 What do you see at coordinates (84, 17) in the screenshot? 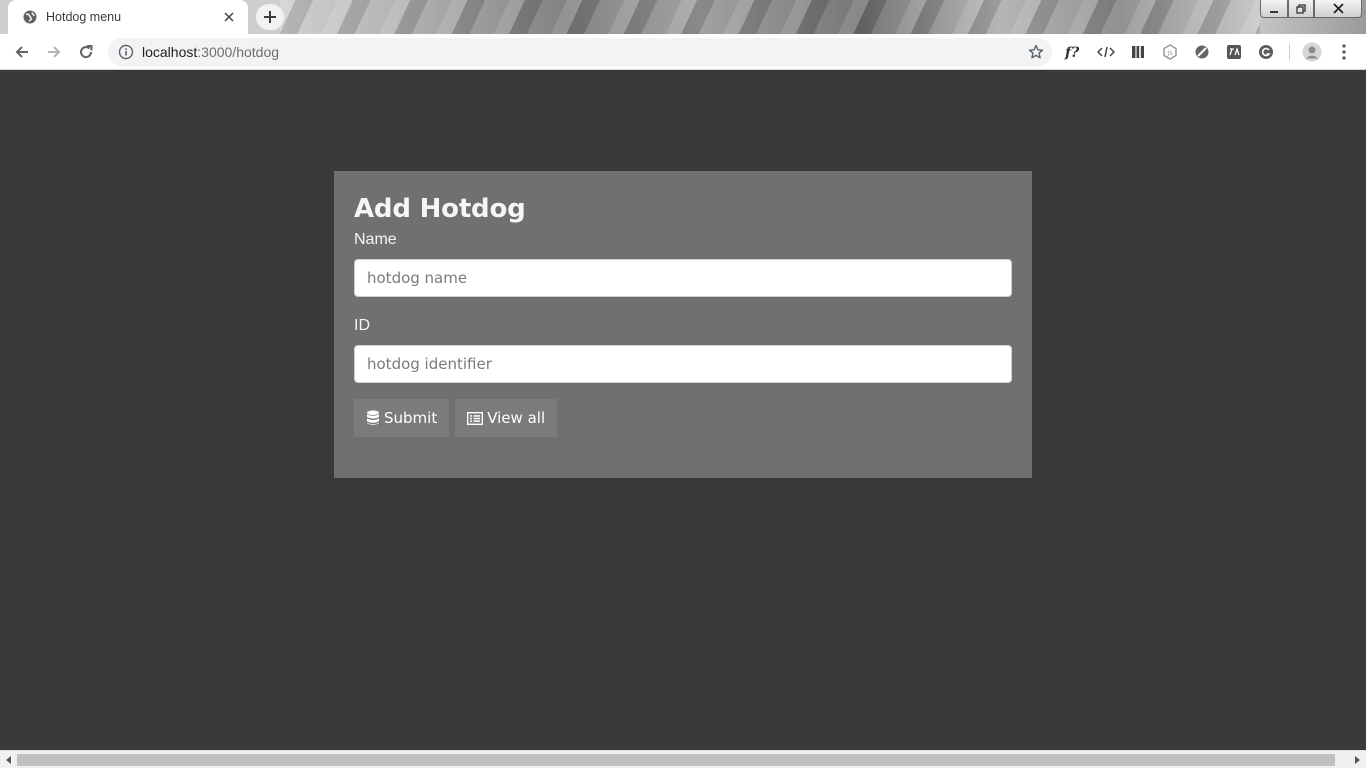
I see `tab-title: Hotdog menu` at bounding box center [84, 17].